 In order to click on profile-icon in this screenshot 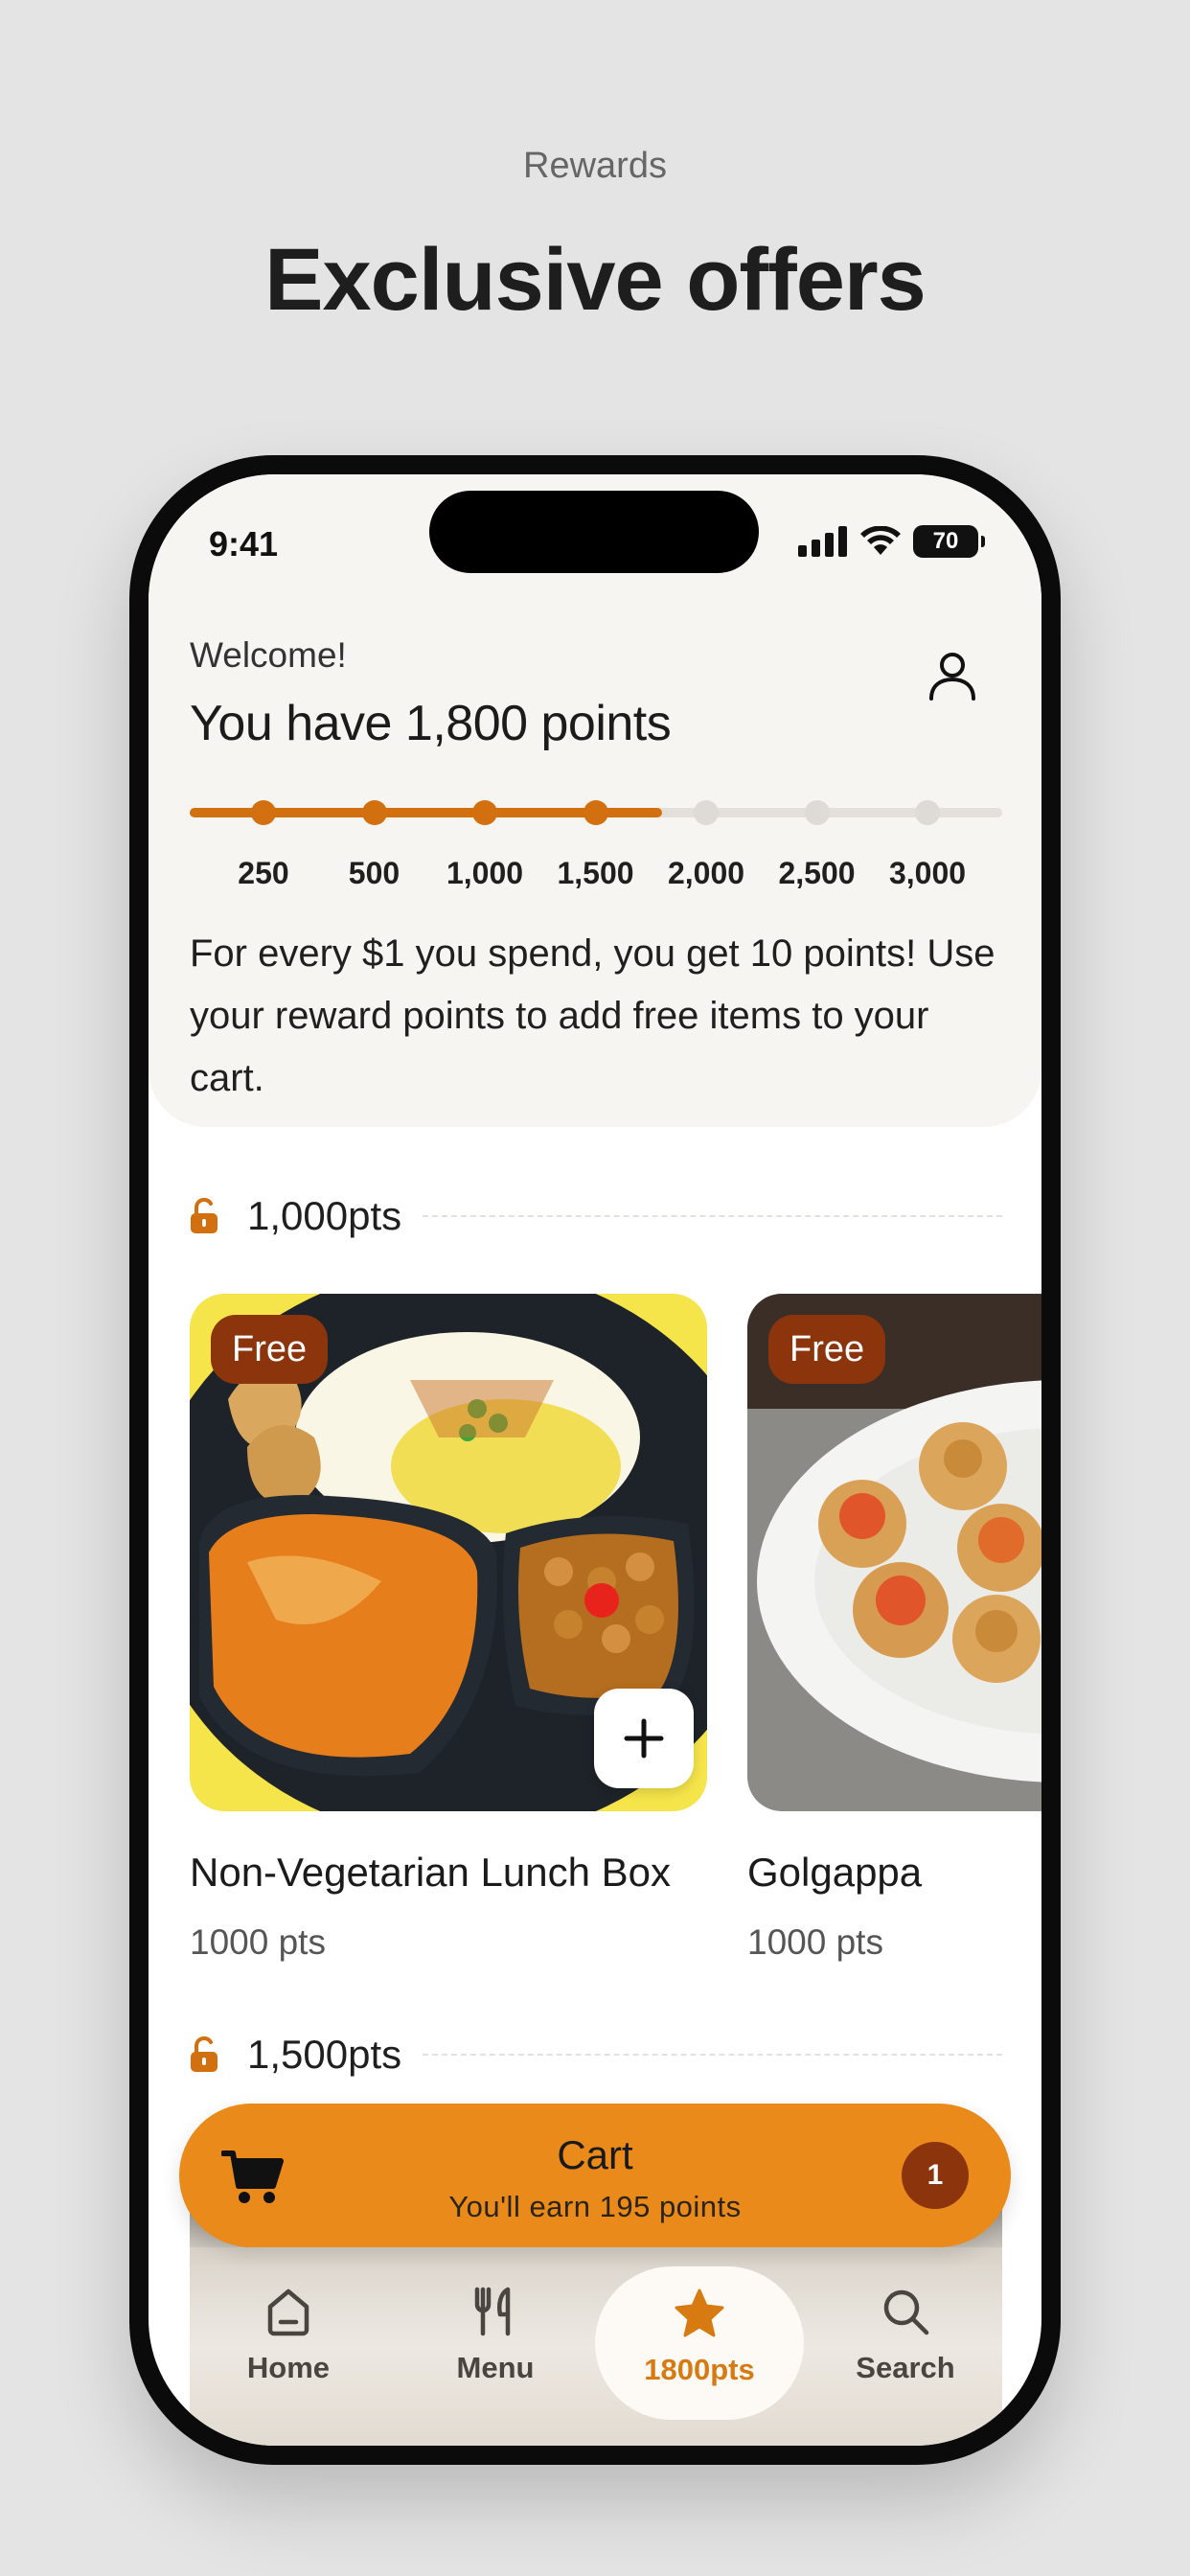, I will do `click(952, 675)`.